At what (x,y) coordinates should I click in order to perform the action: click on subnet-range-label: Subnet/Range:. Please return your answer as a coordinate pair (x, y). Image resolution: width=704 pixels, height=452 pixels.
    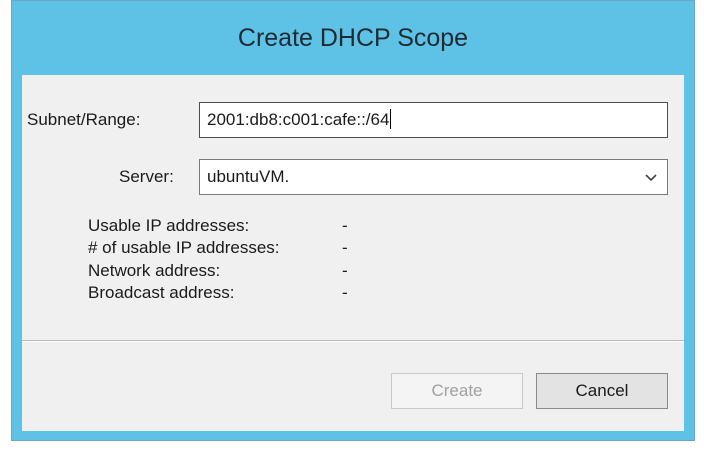
    Looking at the image, I should click on (84, 119).